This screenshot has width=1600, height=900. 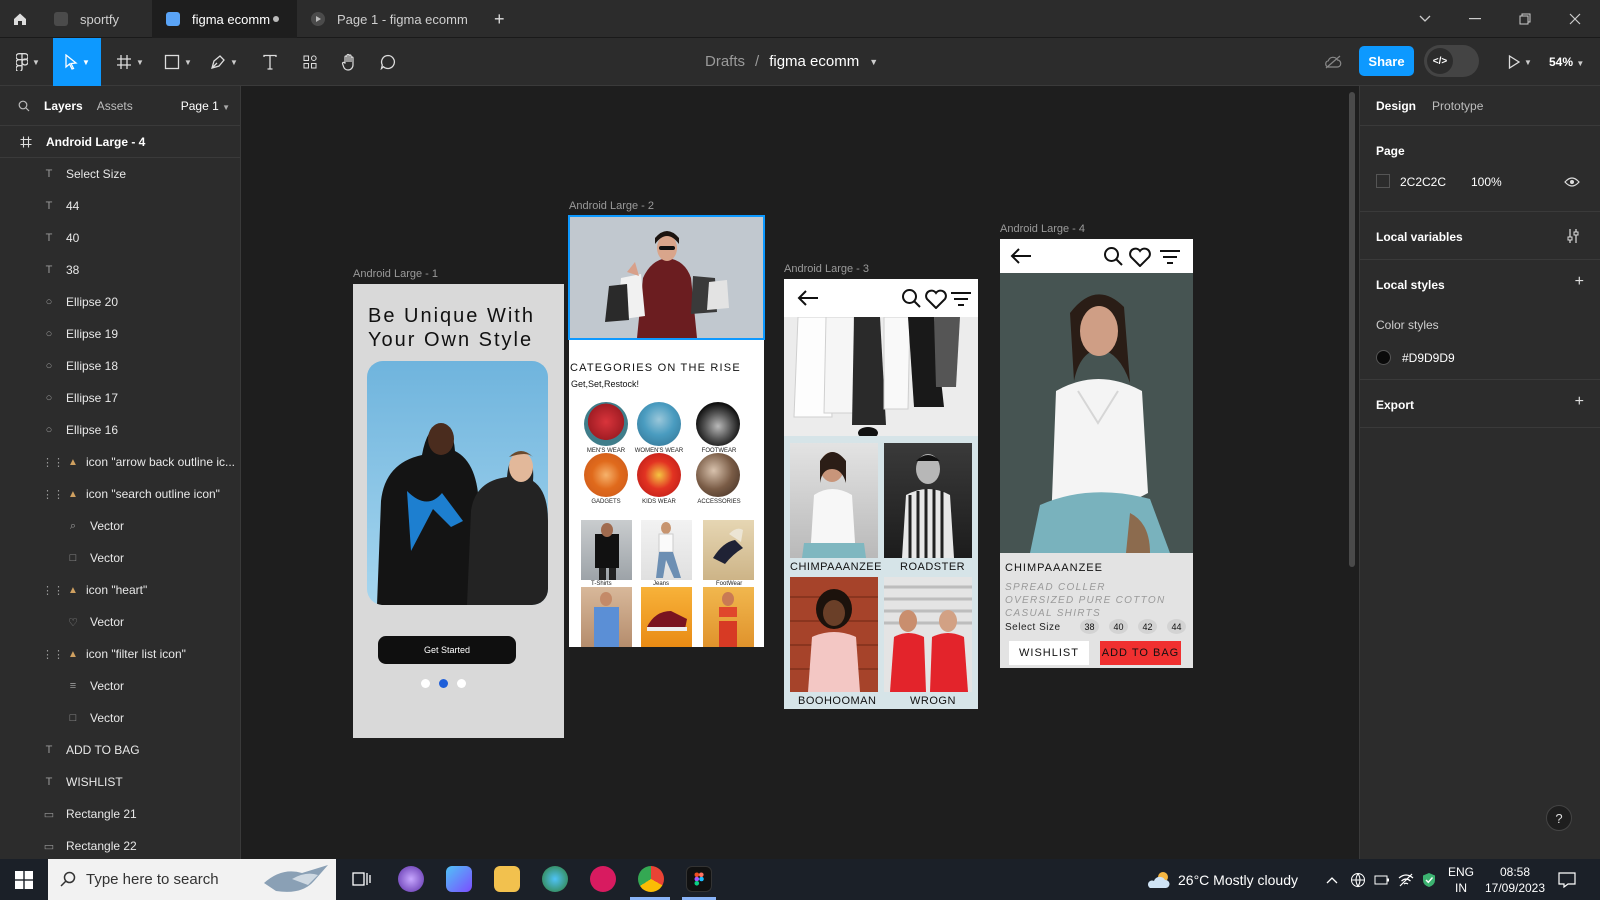 What do you see at coordinates (1525, 19) in the screenshot?
I see `restore-icon` at bounding box center [1525, 19].